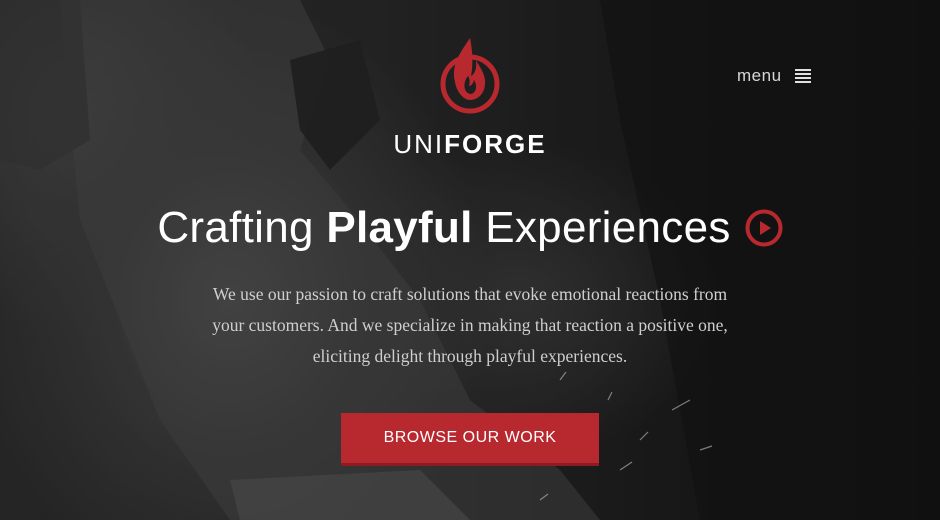 This screenshot has height=520, width=940. Describe the element at coordinates (419, 144) in the screenshot. I see `brand-name-light: UNI` at that location.